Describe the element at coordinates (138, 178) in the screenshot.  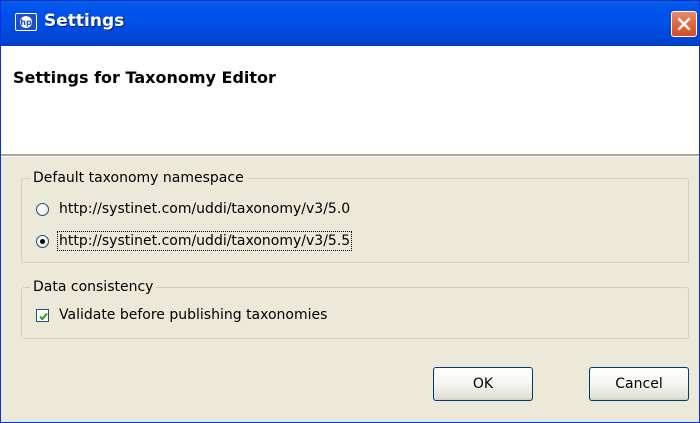
I see `namespace-group-label: Default taxonomy namespace` at that location.